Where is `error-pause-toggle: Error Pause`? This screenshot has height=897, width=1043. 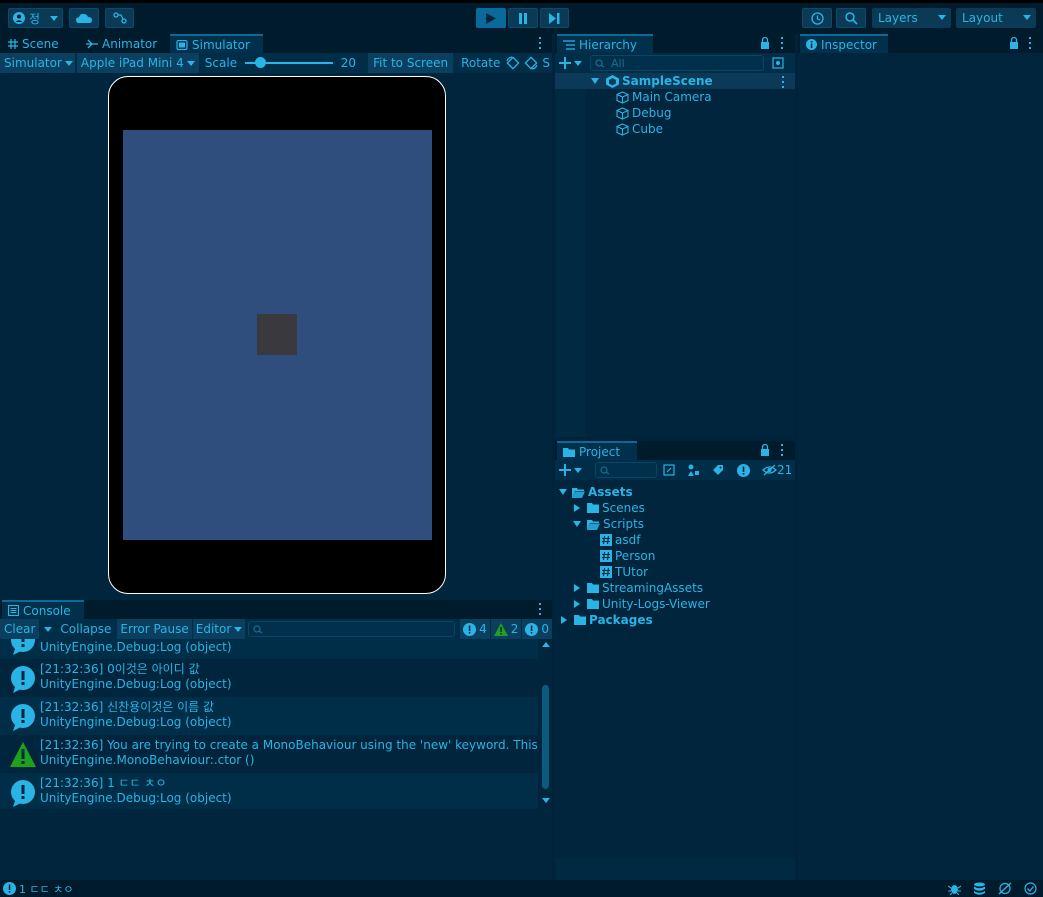
error-pause-toggle: Error Pause is located at coordinates (154, 629).